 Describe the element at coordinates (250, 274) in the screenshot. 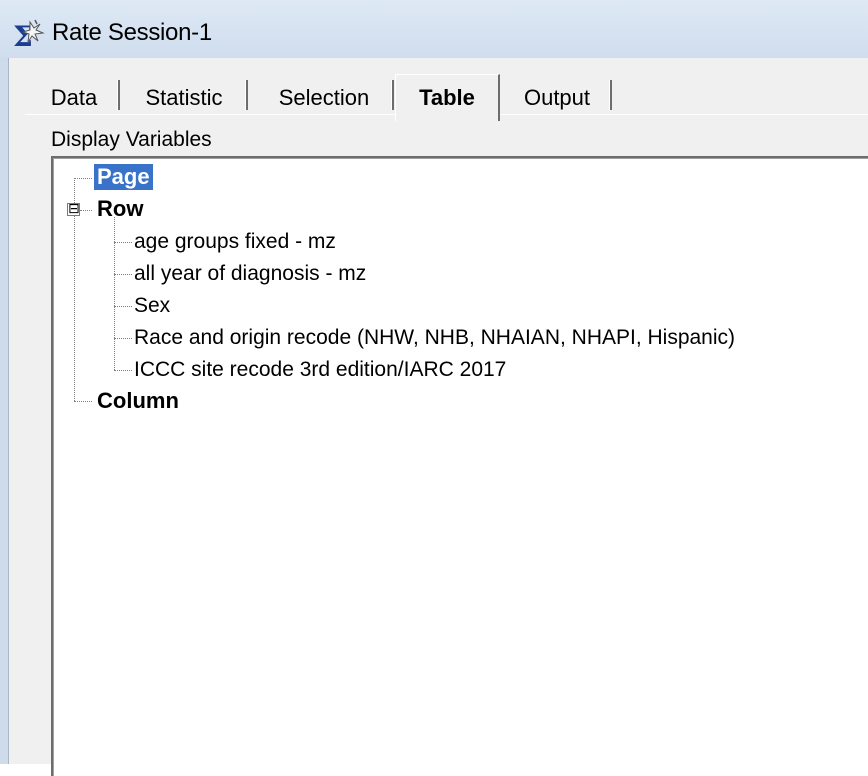

I see `tree-item-year-of-diagnosis: all year of diagnosis - mz` at that location.